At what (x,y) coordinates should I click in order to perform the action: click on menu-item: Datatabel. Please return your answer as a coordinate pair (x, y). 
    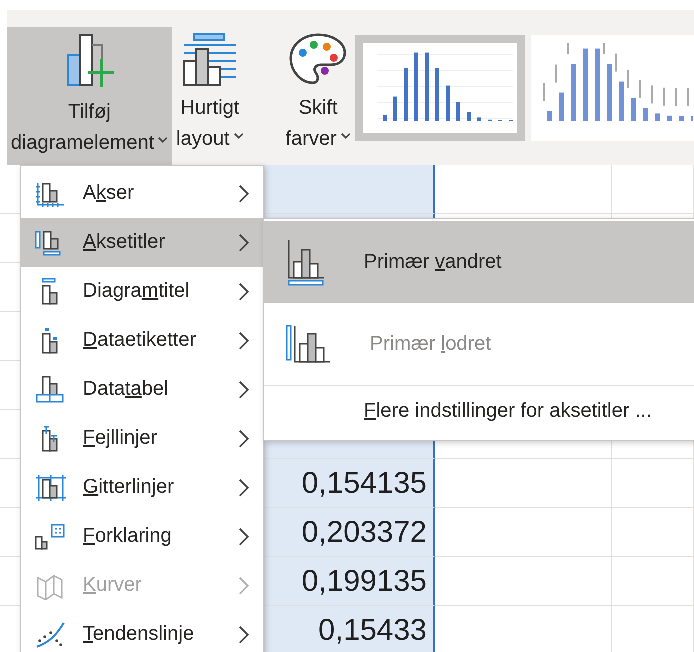
    Looking at the image, I should click on (142, 389).